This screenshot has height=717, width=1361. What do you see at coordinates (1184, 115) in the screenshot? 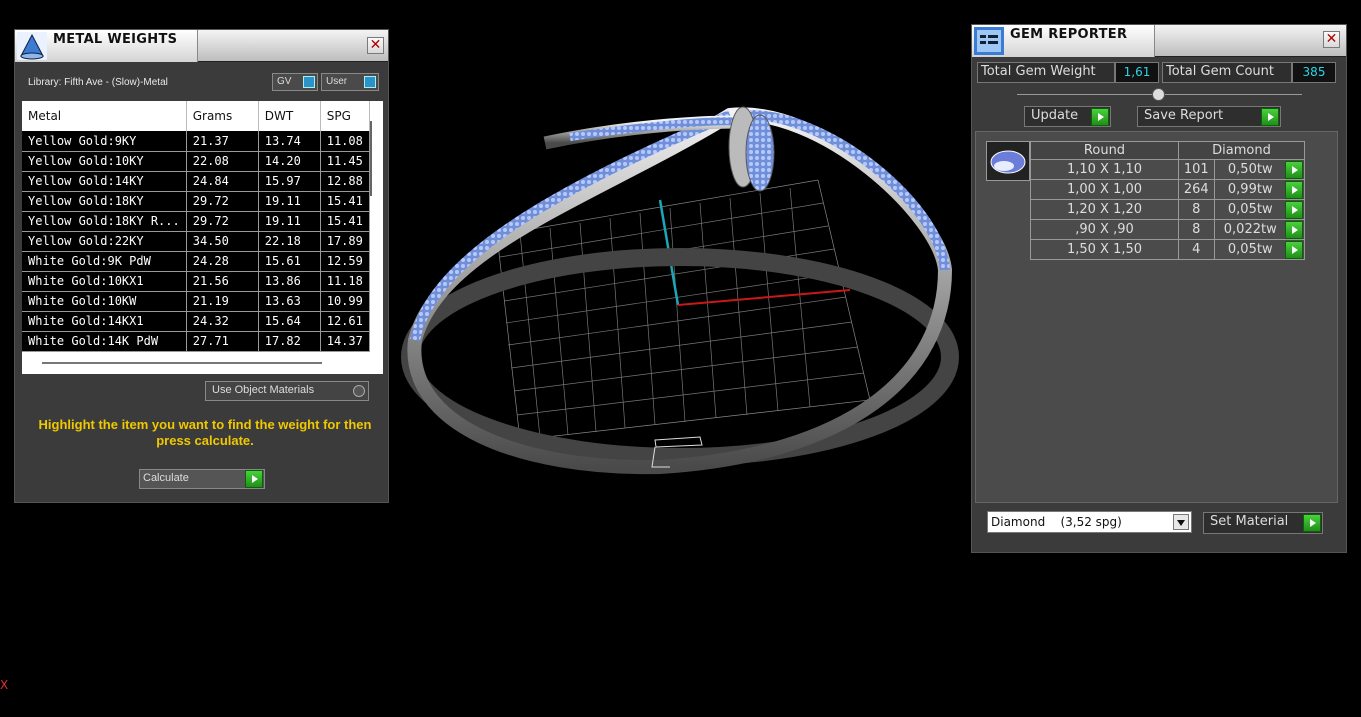
I see `save-report-label: Save Report` at bounding box center [1184, 115].